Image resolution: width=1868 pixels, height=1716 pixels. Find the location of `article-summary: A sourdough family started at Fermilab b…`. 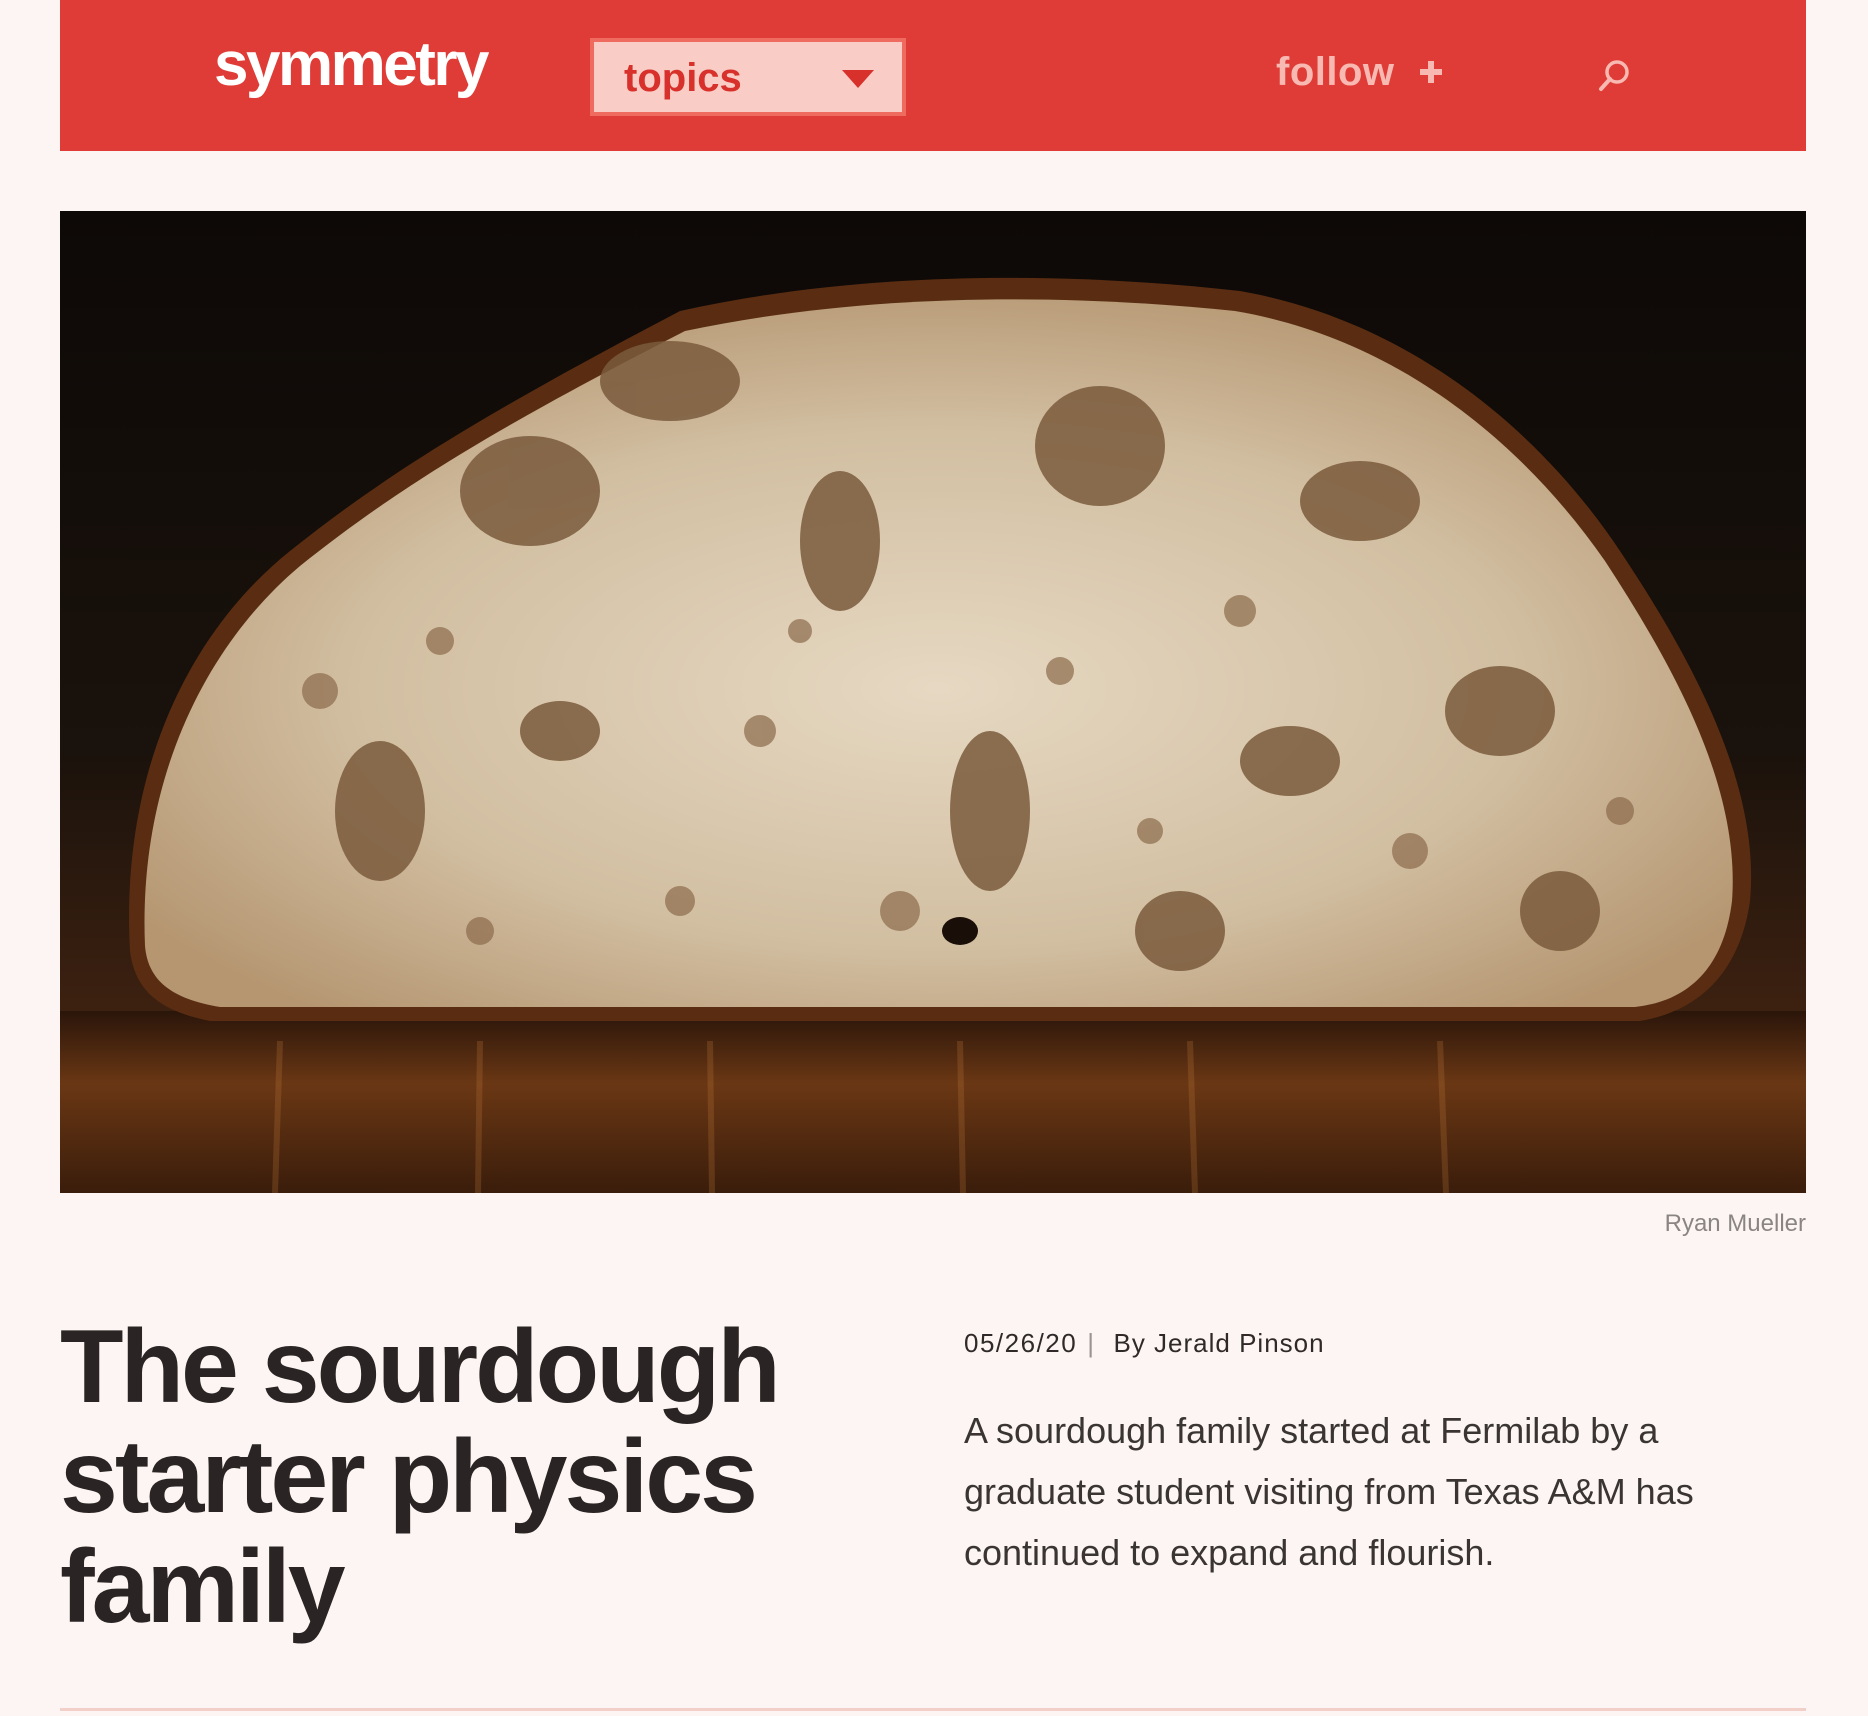

article-summary: A sourdough family started at Fermilab b… is located at coordinates (1329, 1491).